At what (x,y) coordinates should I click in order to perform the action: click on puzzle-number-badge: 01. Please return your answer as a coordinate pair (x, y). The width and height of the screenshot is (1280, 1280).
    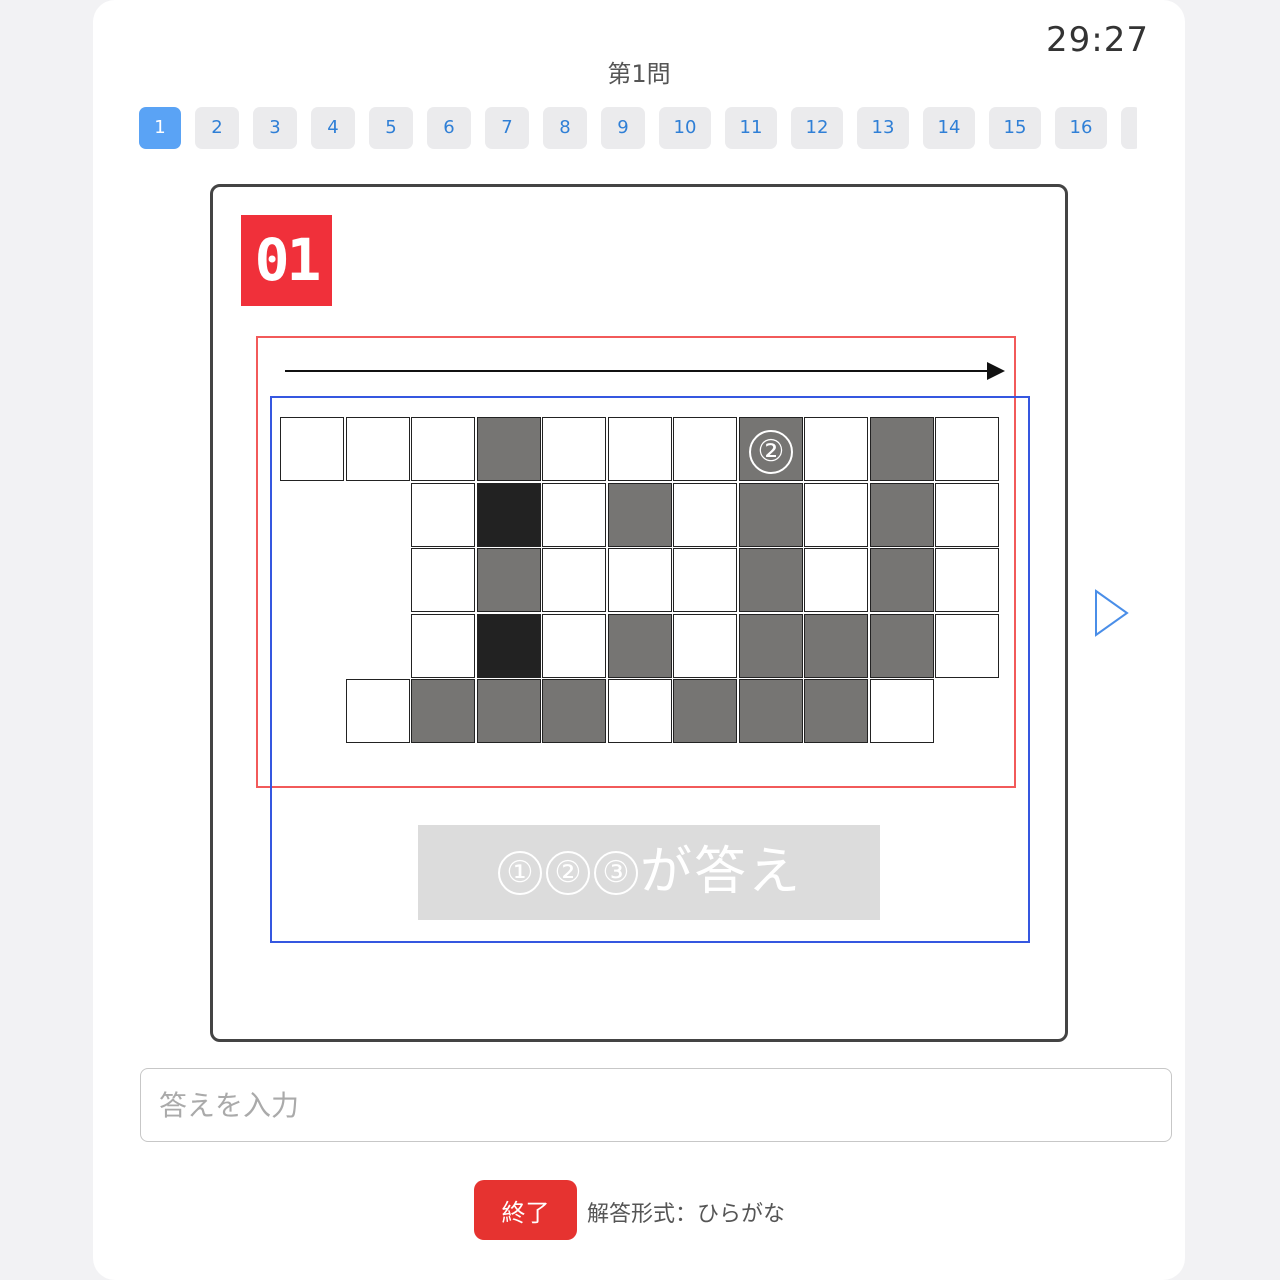
    Looking at the image, I should click on (286, 260).